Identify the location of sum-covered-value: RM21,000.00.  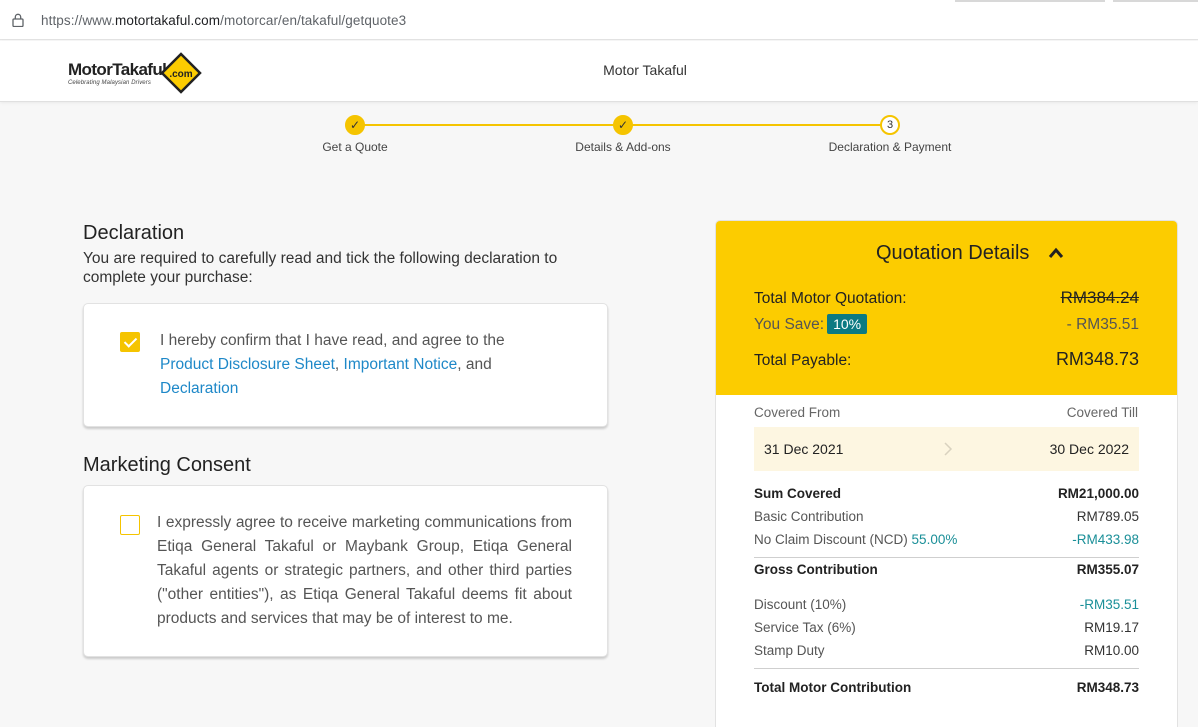
(1098, 493).